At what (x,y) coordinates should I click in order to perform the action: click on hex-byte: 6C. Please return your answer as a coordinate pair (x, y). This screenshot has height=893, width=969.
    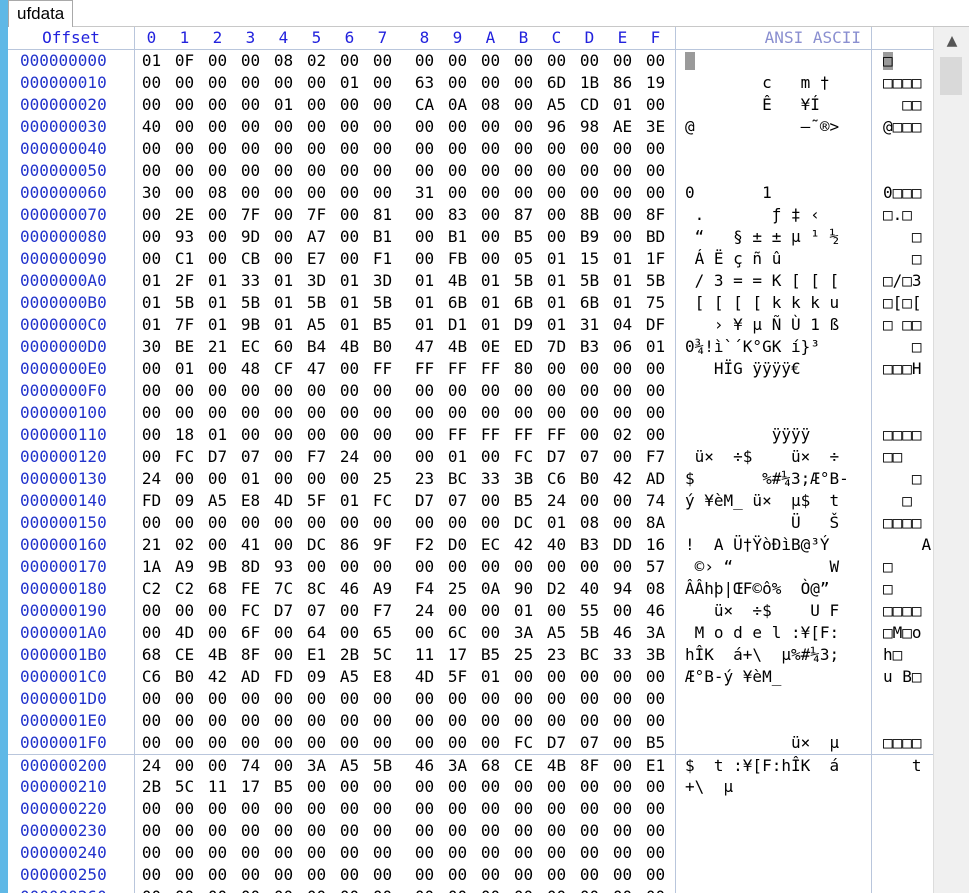
    Looking at the image, I should click on (457, 633).